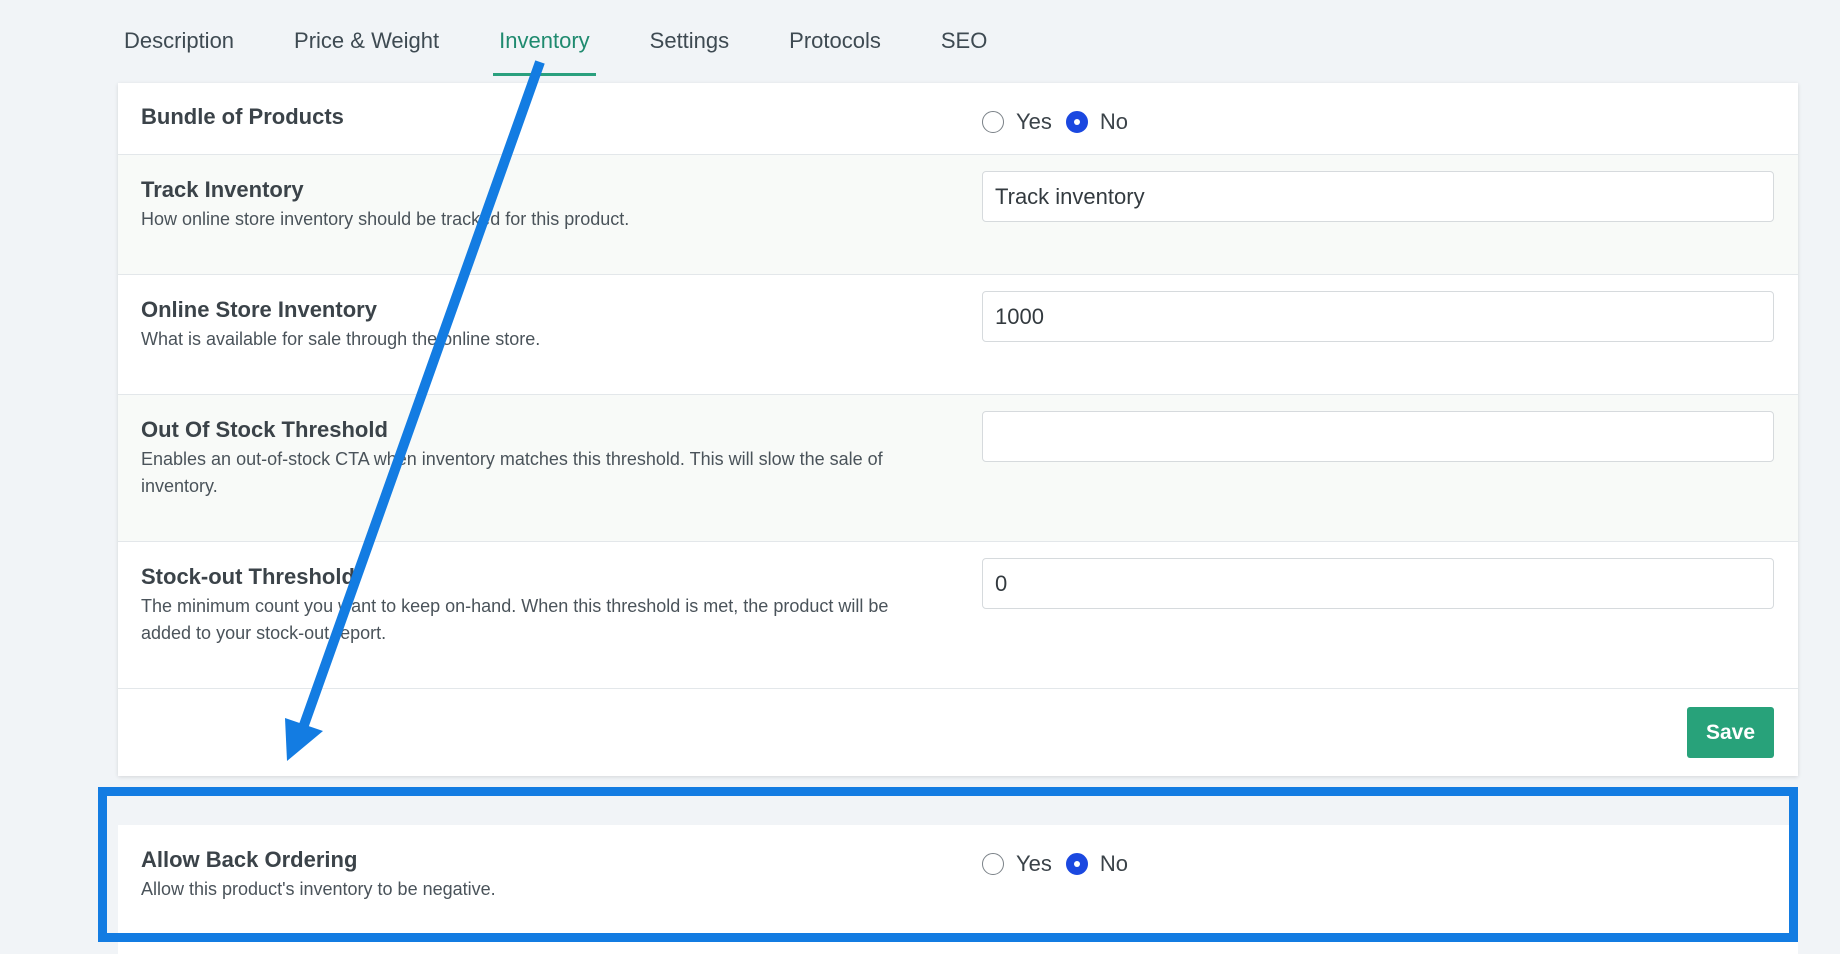  I want to click on tab-settings: Settings, so click(690, 48).